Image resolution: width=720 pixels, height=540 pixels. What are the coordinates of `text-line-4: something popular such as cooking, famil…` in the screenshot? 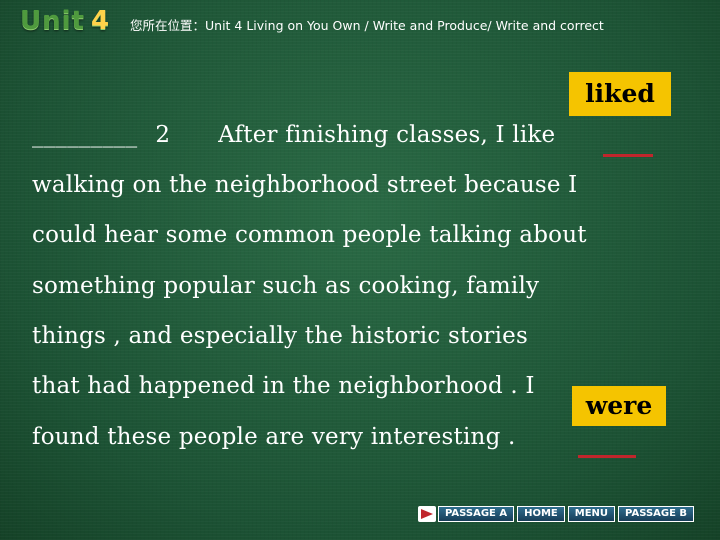 It's located at (286, 286).